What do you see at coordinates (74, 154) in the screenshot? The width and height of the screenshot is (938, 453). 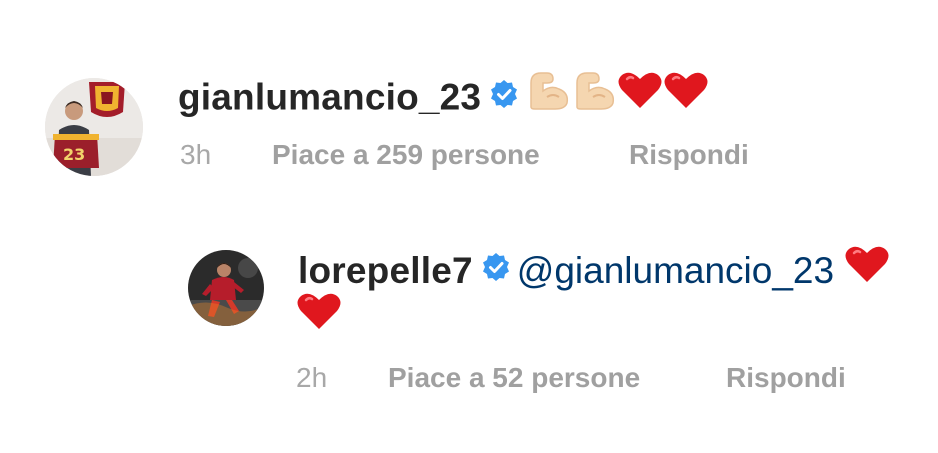 I see `svg-text: 23` at bounding box center [74, 154].